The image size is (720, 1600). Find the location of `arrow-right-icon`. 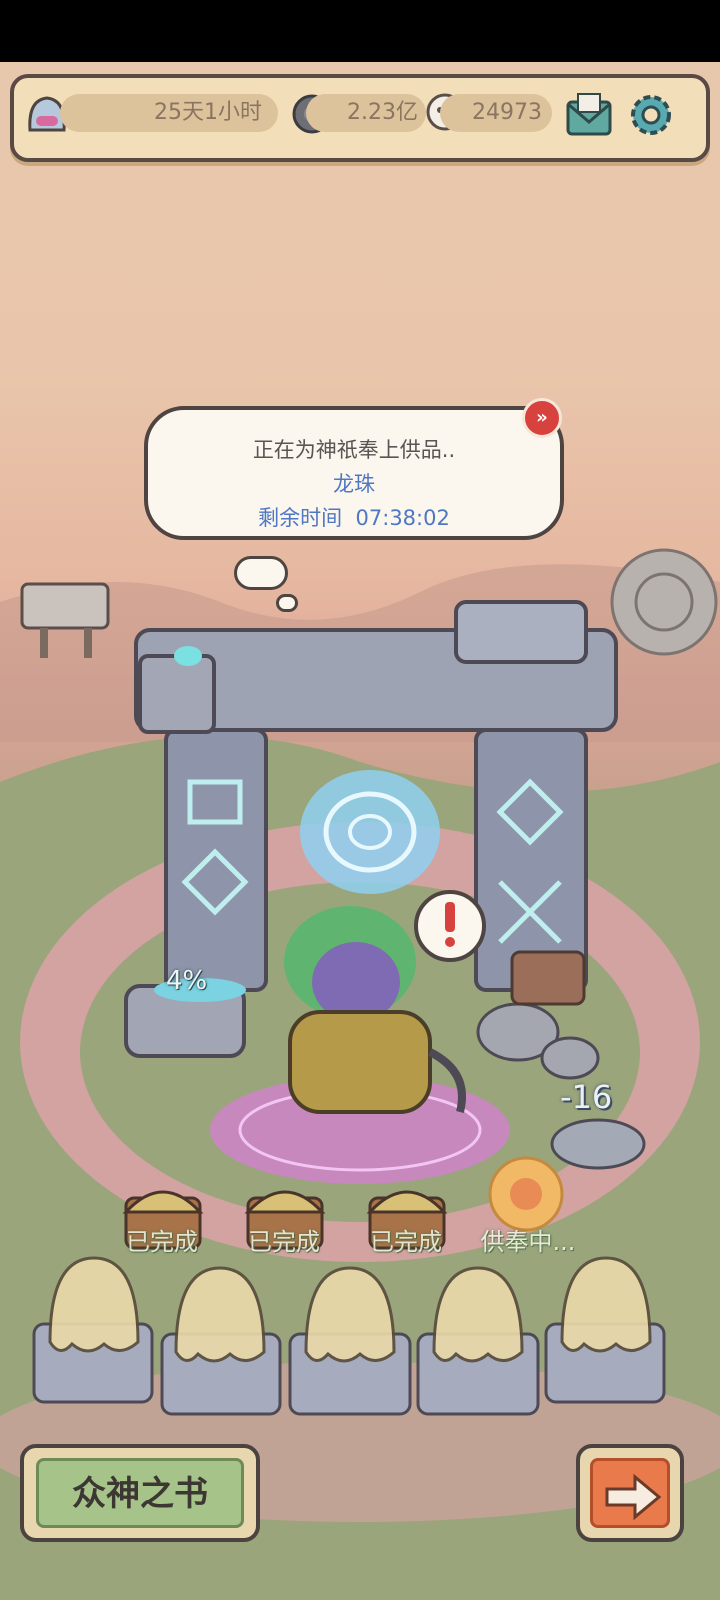

arrow-right-icon is located at coordinates (633, 1497).